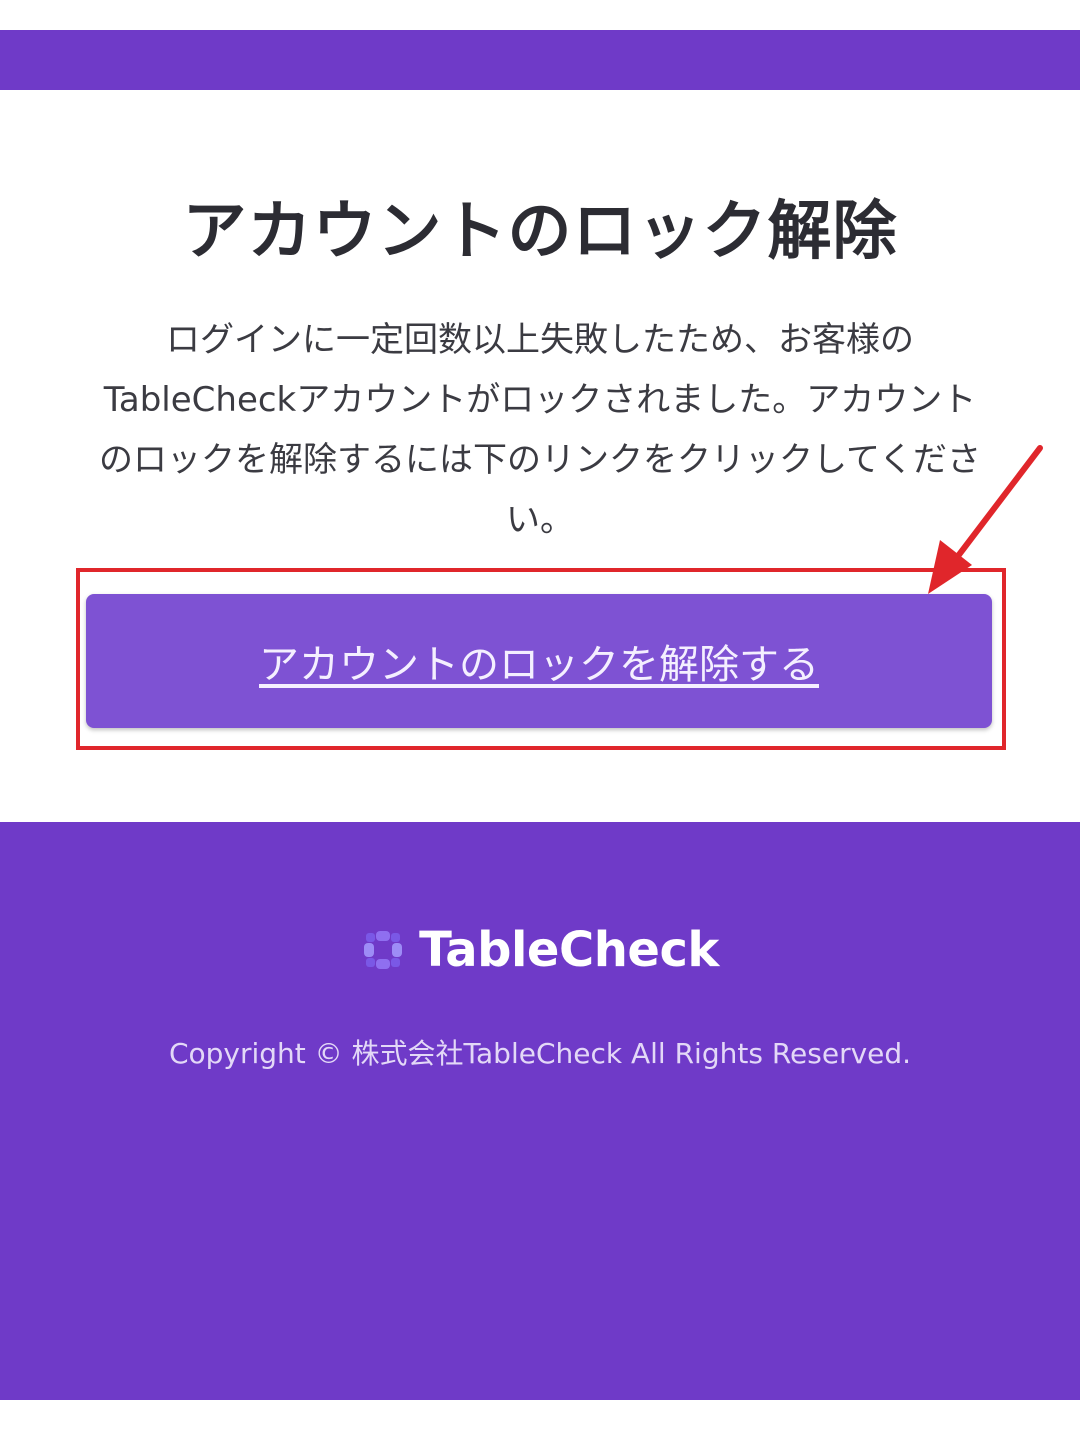 This screenshot has width=1080, height=1440. Describe the element at coordinates (540, 232) in the screenshot. I see `page-title: アカウントのロック解除` at that location.